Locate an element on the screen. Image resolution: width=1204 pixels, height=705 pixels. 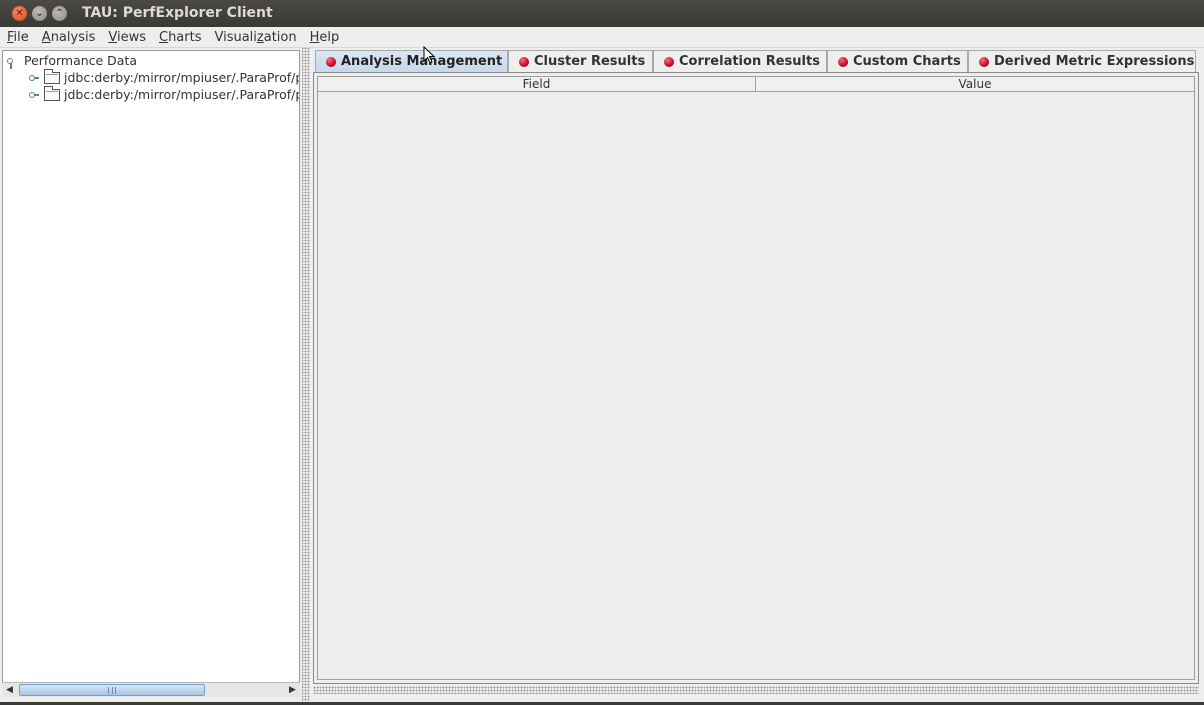
menu-help: Help is located at coordinates (321, 37).